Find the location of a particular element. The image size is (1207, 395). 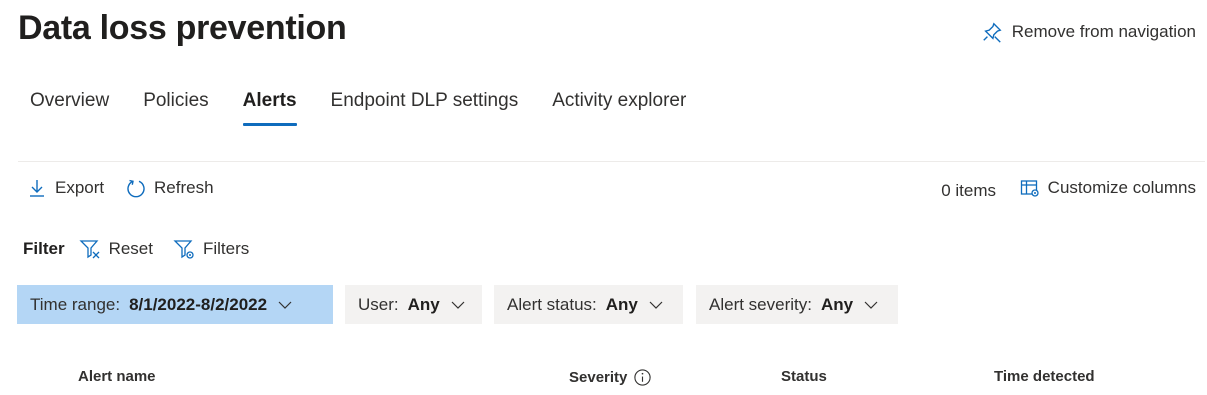

alert-severity-label: Alert severity: is located at coordinates (760, 304).